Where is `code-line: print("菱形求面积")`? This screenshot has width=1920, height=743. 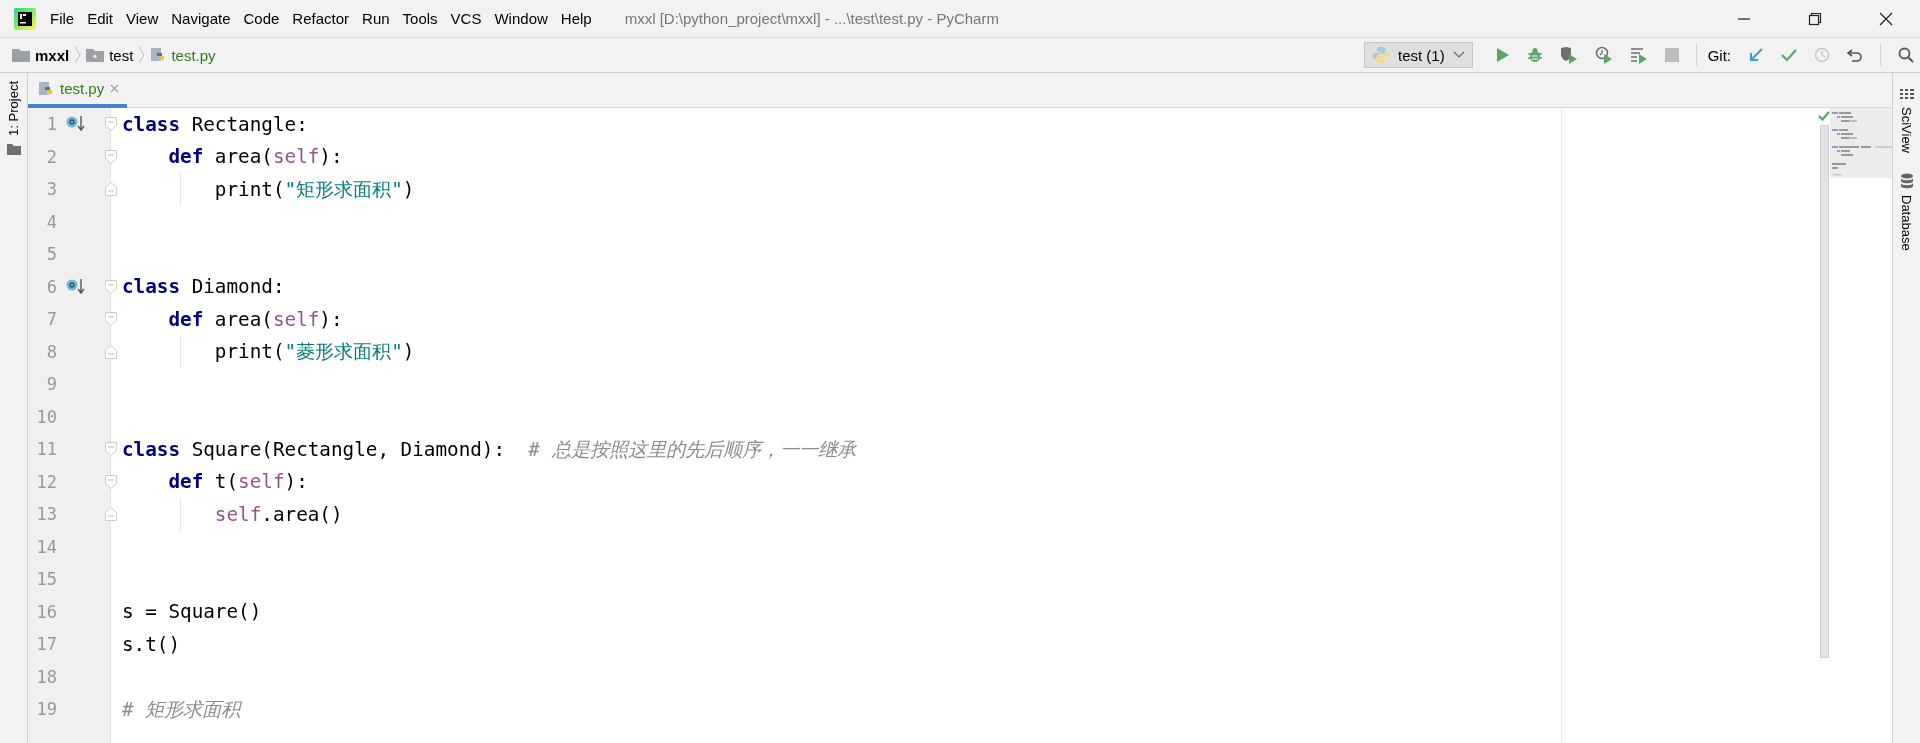 code-line: print("菱形求面积") is located at coordinates (314, 352).